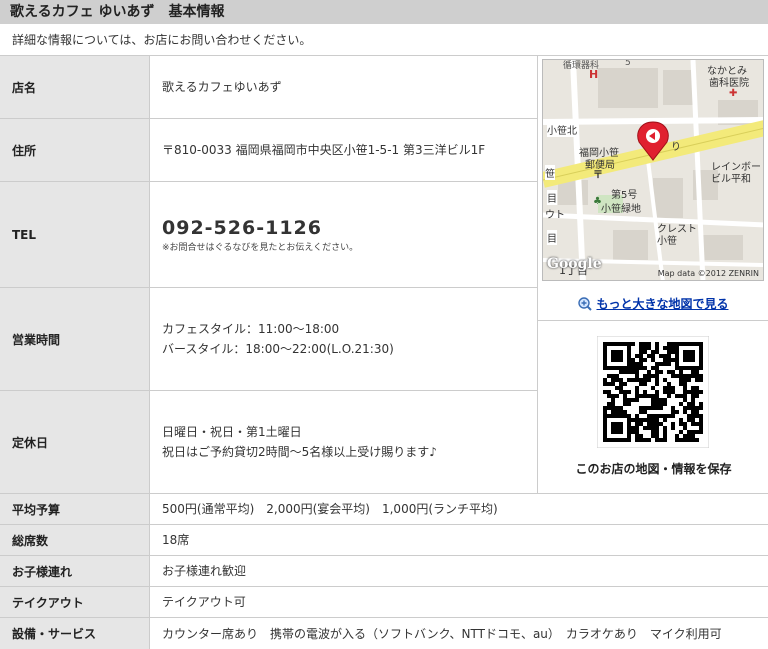 Image resolution: width=768 pixels, height=649 pixels. I want to click on hours-line: カフェスタイル：11:00～18:00, so click(251, 329).